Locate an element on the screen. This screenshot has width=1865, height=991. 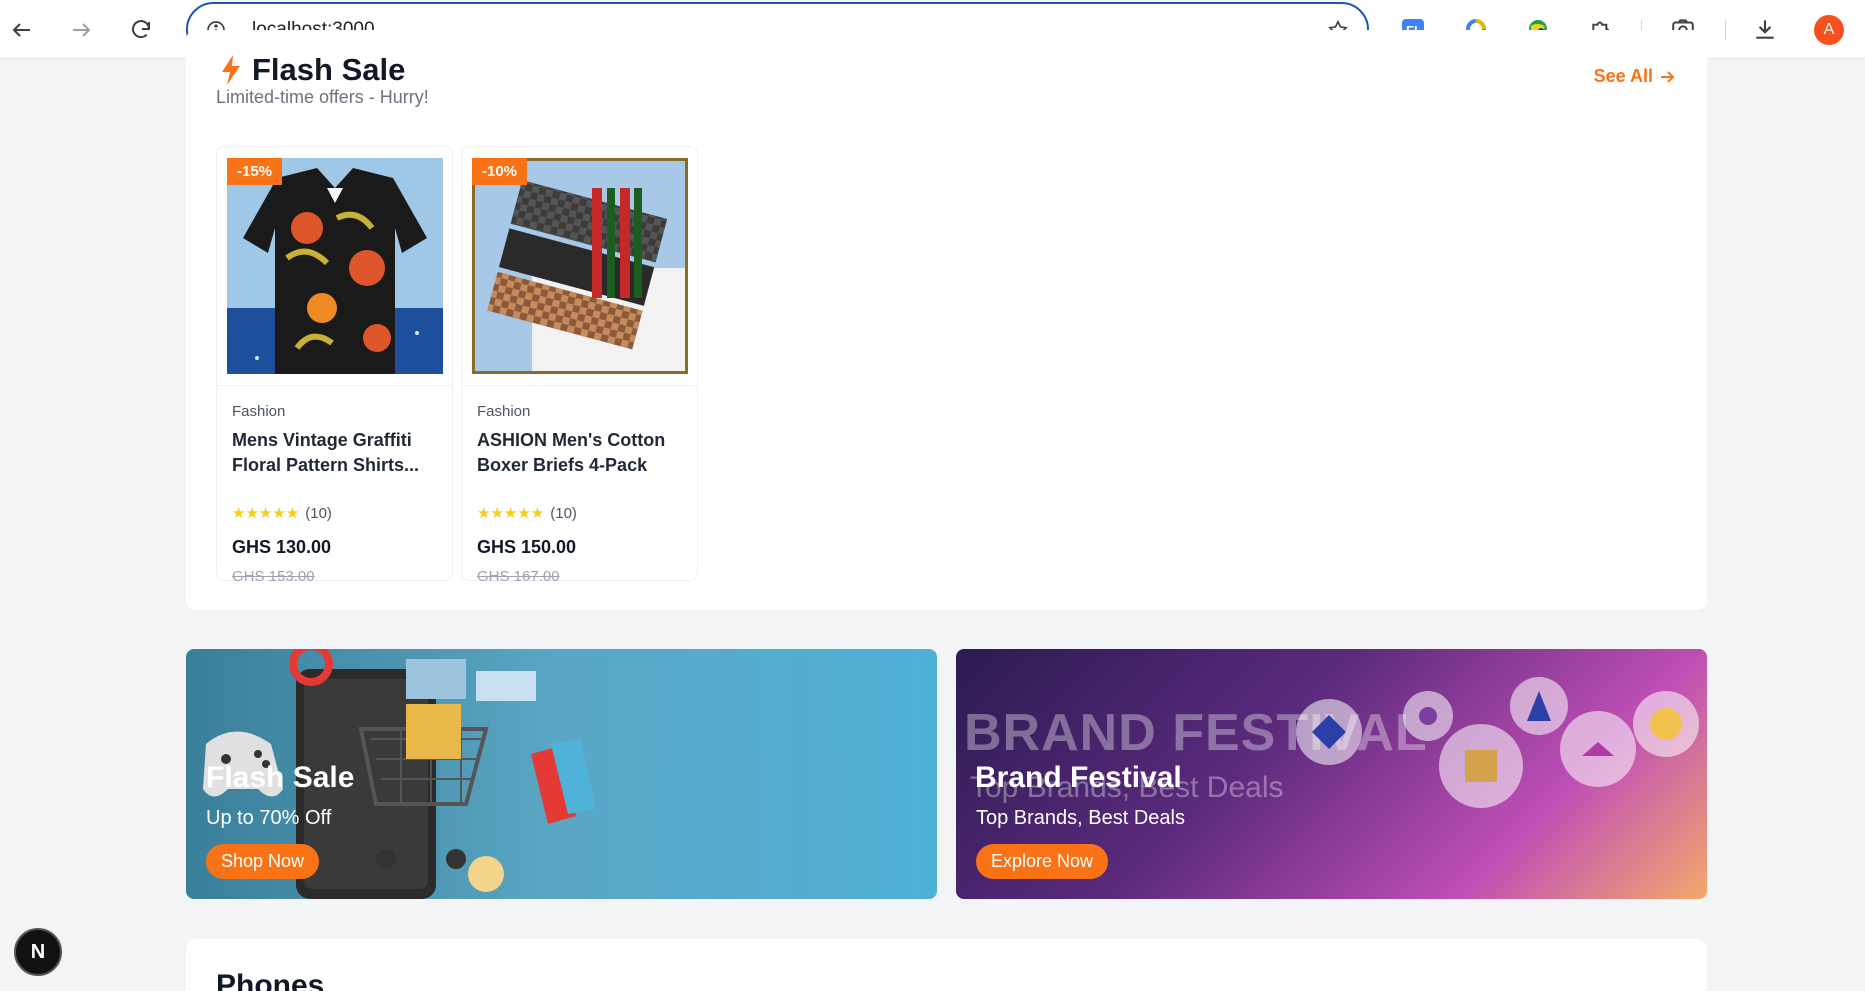
section-header: Flash Sale is located at coordinates (312, 70).